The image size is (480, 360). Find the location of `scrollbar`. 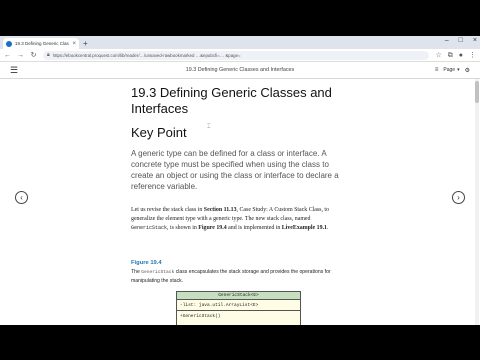

scrollbar is located at coordinates (477, 202).